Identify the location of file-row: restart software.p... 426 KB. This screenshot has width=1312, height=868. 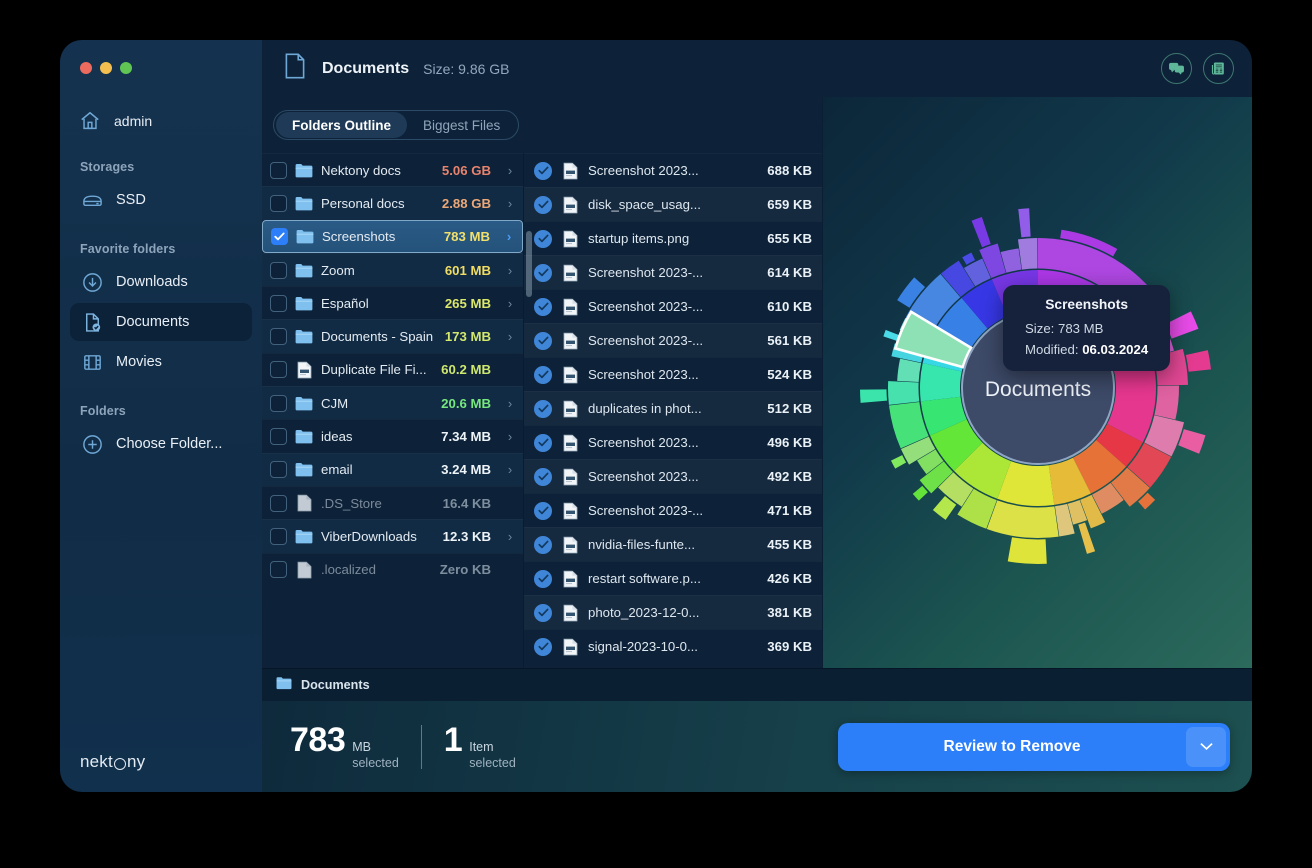
(673, 578).